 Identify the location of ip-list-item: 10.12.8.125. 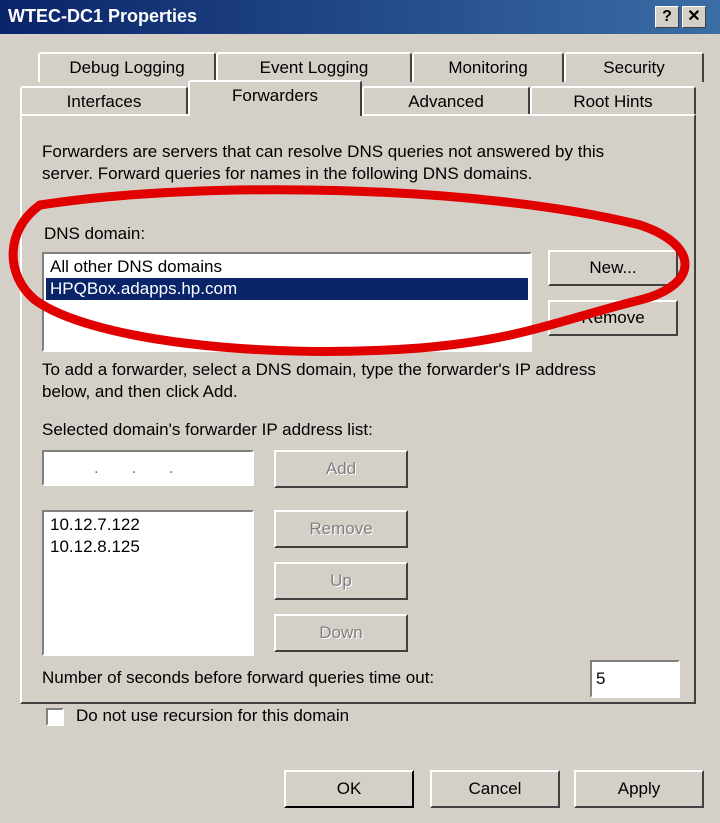
(148, 547).